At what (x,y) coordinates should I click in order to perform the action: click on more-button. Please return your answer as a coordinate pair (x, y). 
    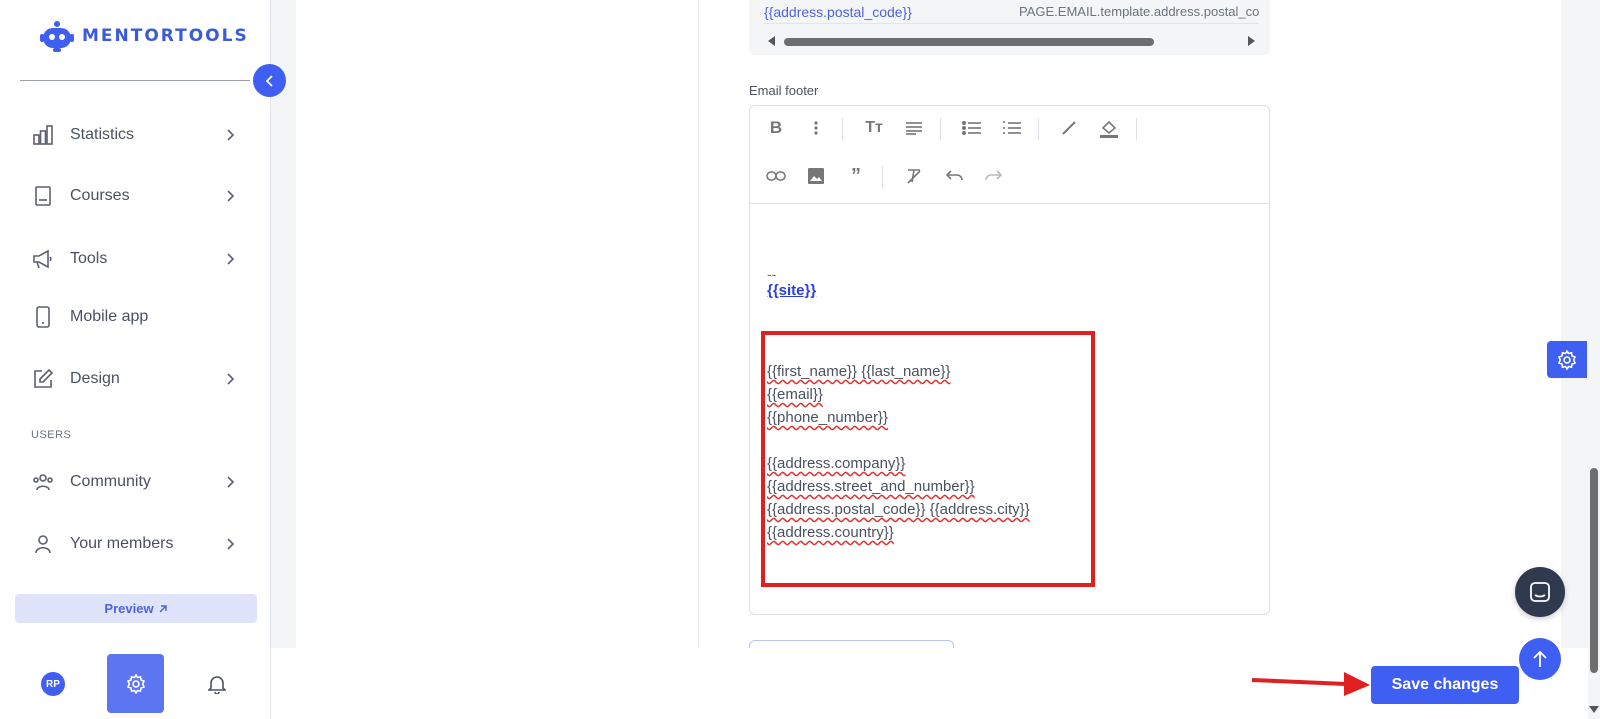
    Looking at the image, I should click on (816, 128).